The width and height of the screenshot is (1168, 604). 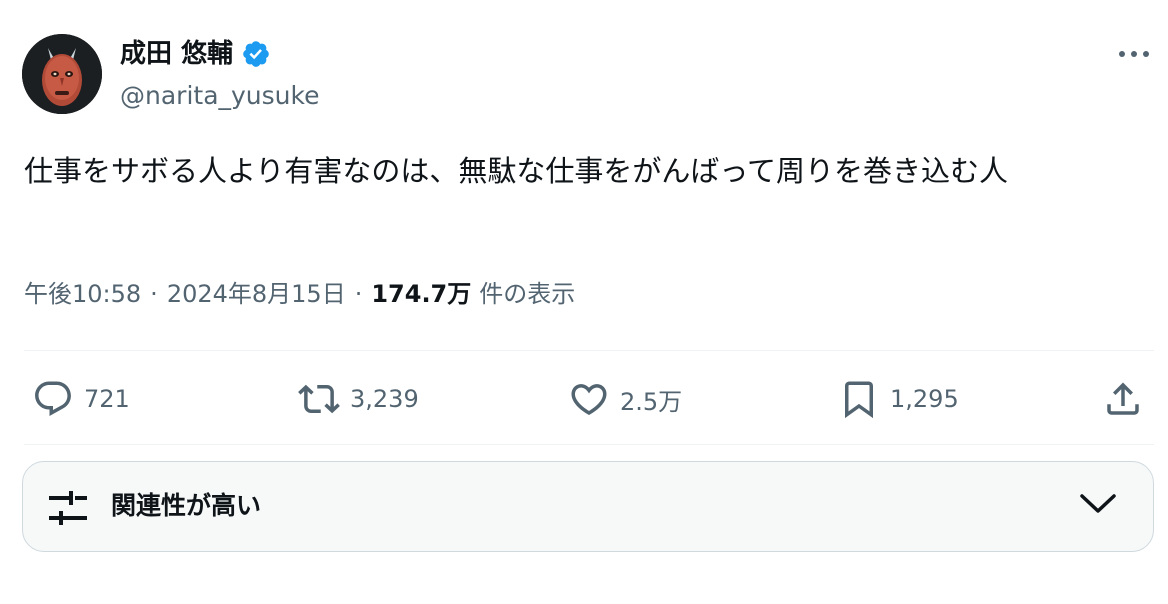 What do you see at coordinates (68, 510) in the screenshot?
I see `sliders-icon` at bounding box center [68, 510].